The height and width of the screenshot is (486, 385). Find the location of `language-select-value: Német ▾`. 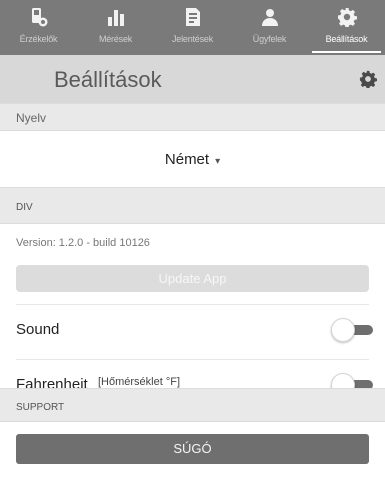

language-select-value: Német ▾ is located at coordinates (192, 159).